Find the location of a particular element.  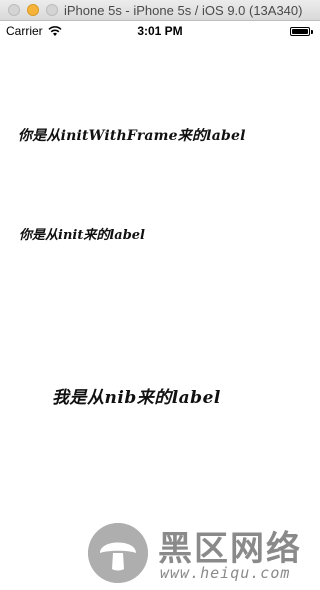

watermark-brand: 黑区网络 is located at coordinates (230, 549).